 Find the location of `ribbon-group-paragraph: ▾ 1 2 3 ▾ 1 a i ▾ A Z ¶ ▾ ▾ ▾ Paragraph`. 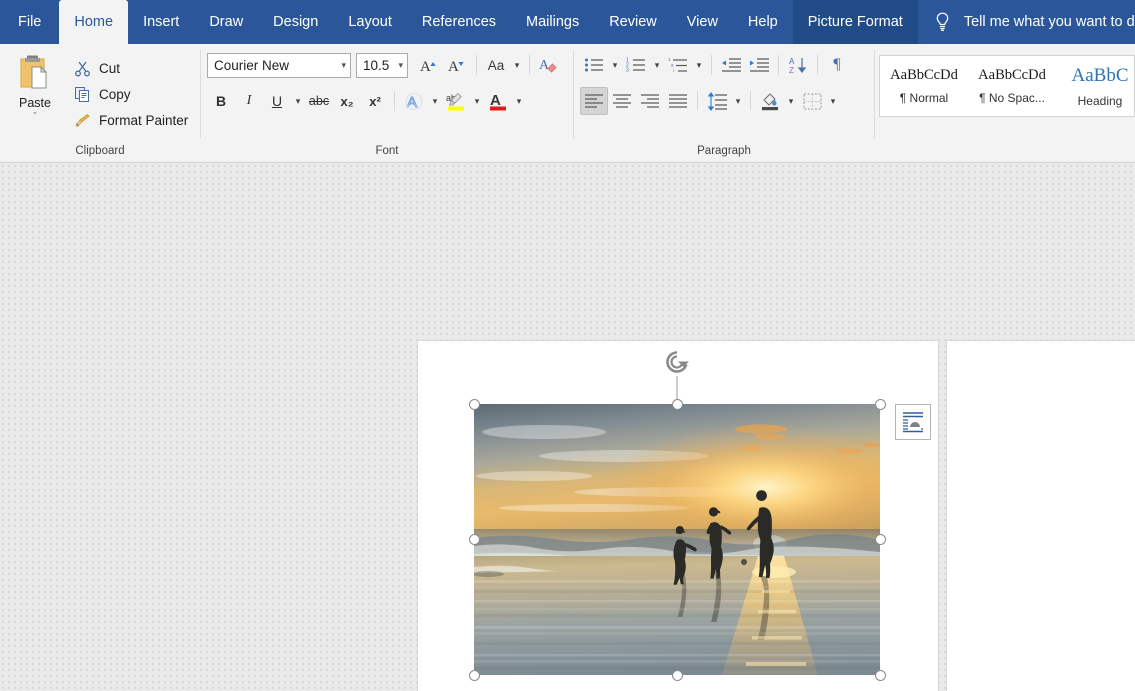

ribbon-group-paragraph: ▾ 1 2 3 ▾ 1 a i ▾ A Z ¶ ▾ ▾ ▾ Paragraph is located at coordinates (724, 103).